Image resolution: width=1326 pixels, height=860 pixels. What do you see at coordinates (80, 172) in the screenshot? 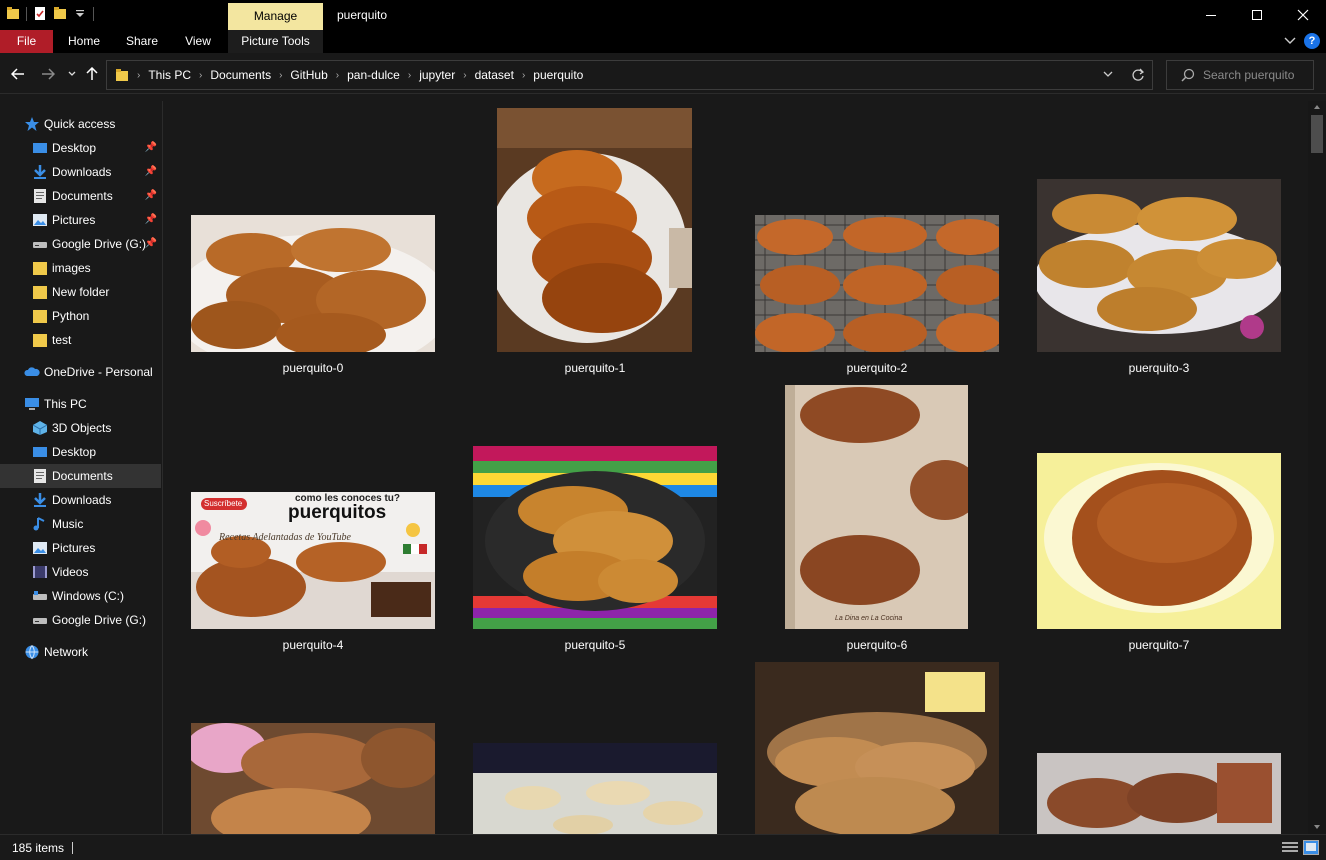
I see `sidebar-item-downloads: Downloads 📌` at bounding box center [80, 172].